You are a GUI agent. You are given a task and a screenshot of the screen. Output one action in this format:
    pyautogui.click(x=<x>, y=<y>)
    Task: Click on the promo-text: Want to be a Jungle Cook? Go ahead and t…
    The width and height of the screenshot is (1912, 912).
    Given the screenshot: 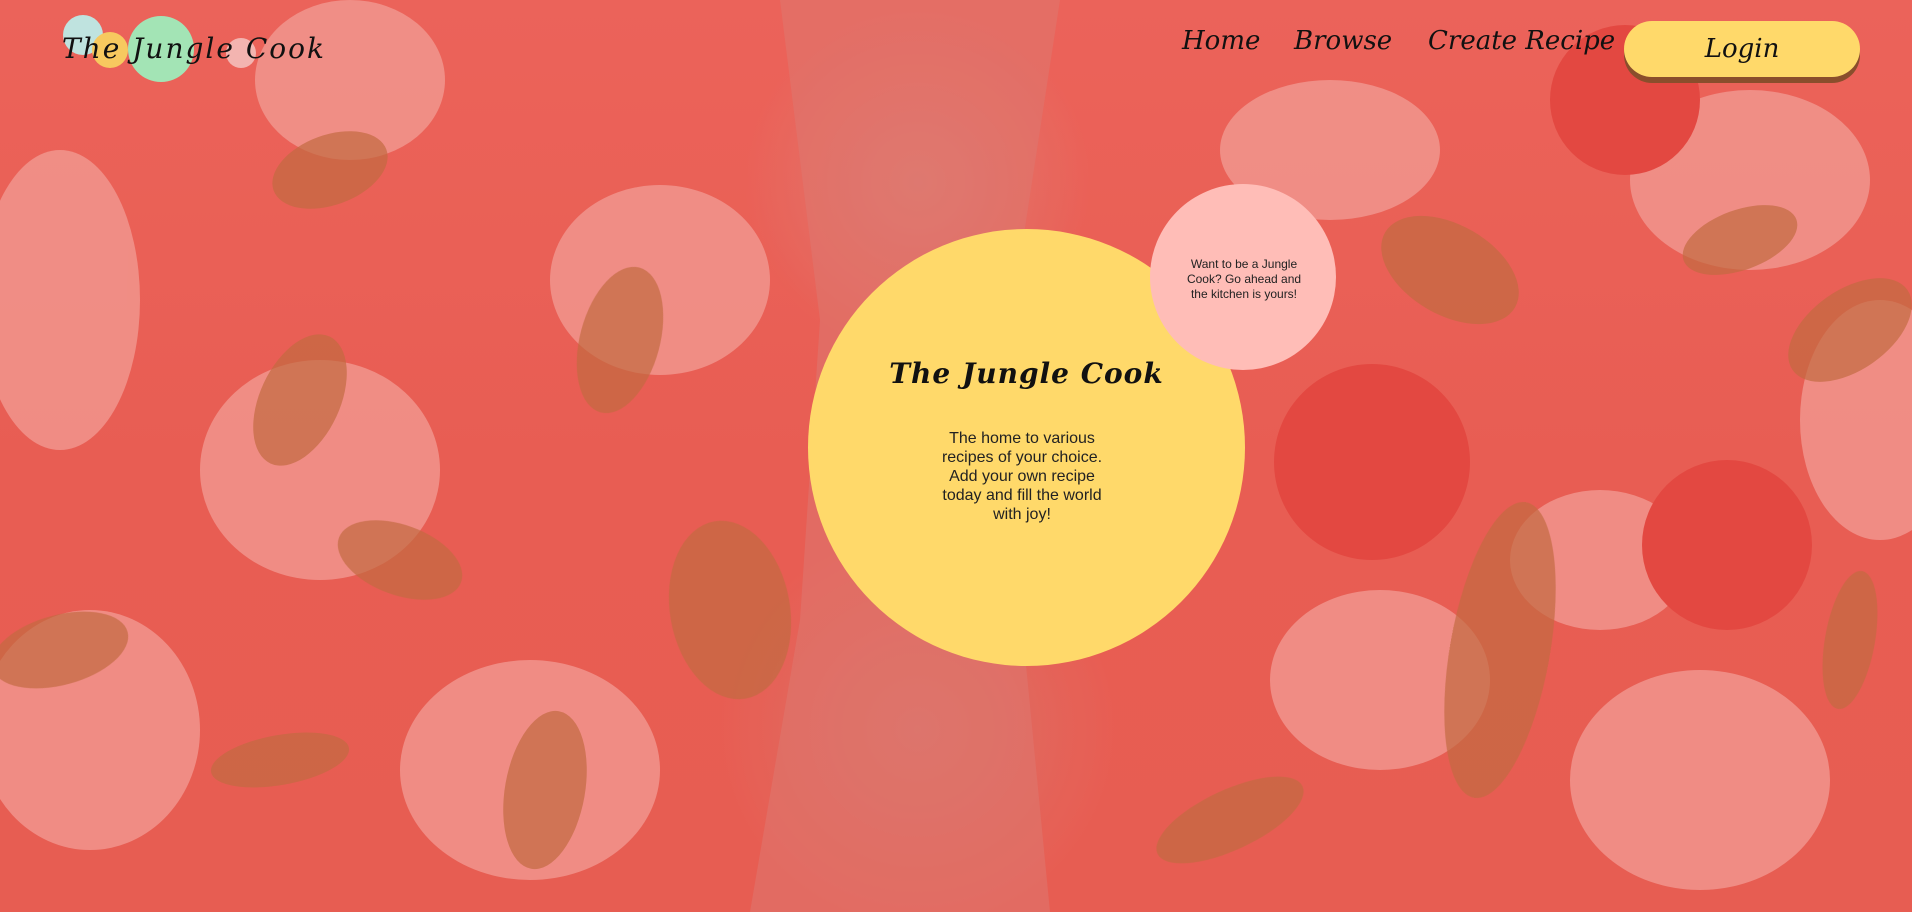 What is the action you would take?
    pyautogui.click(x=1244, y=279)
    